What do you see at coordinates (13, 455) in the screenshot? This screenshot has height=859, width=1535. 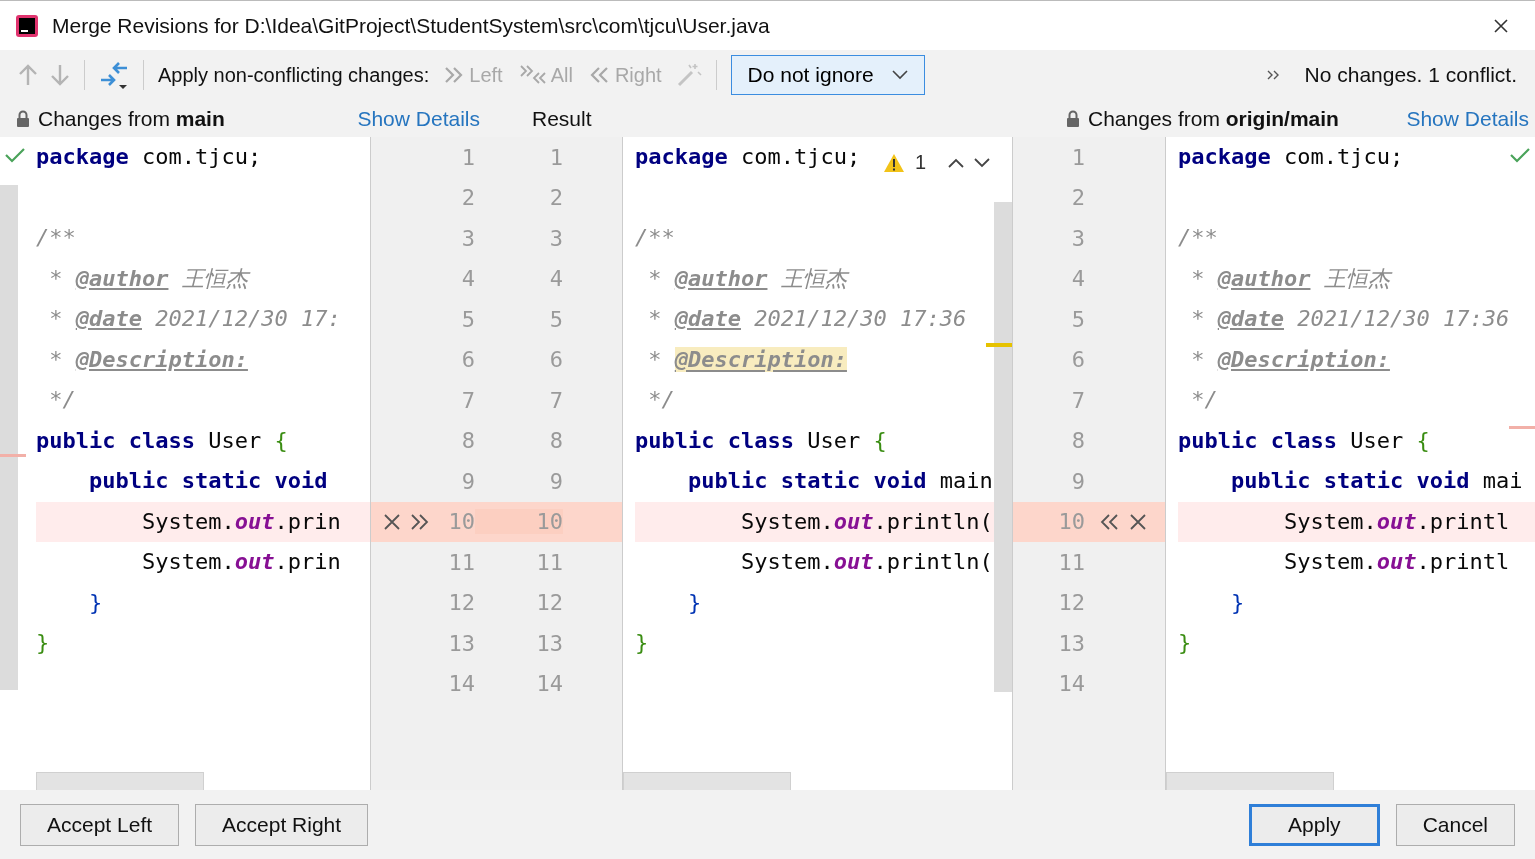 I see `change-marker` at bounding box center [13, 455].